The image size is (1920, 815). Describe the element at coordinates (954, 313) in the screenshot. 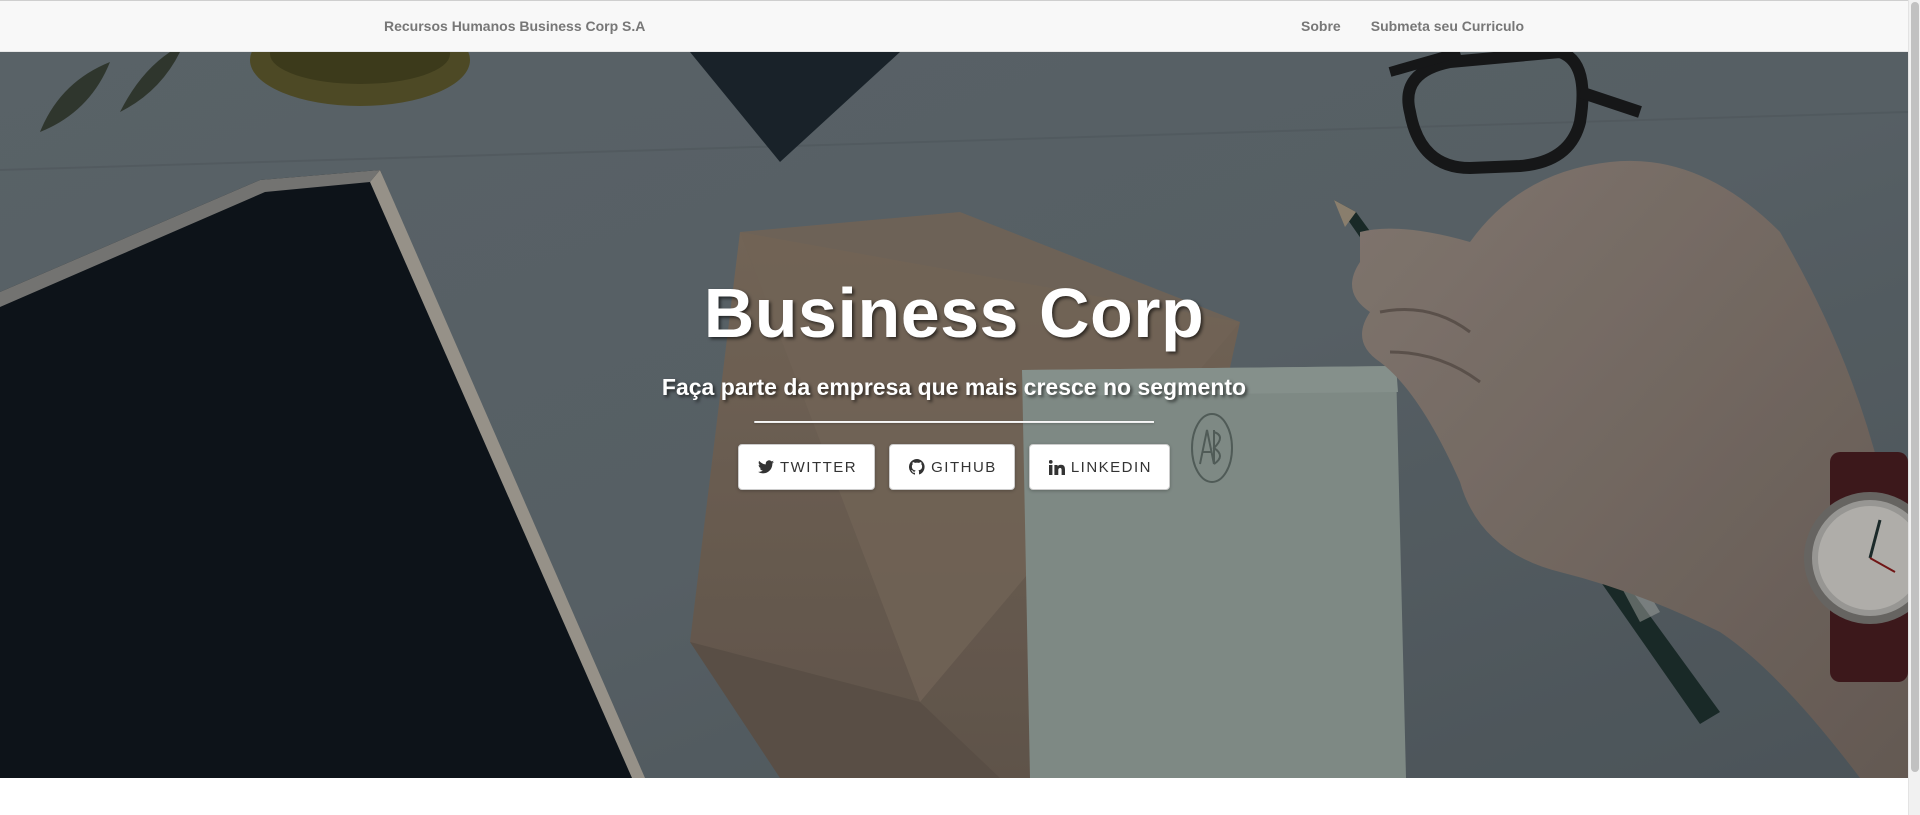

I see `hero-title: Business Corp` at that location.